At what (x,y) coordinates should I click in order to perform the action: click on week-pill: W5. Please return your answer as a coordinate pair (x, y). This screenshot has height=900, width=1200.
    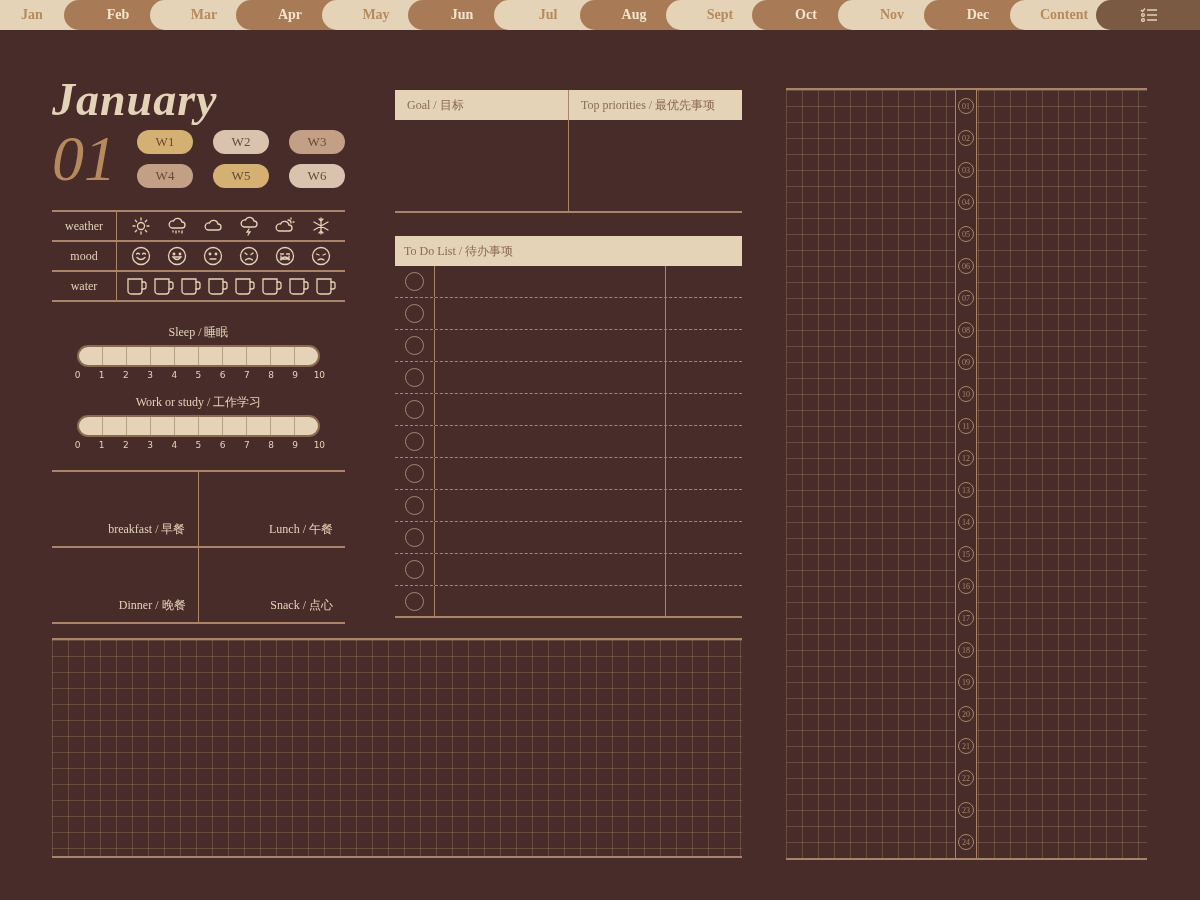
    Looking at the image, I should click on (241, 176).